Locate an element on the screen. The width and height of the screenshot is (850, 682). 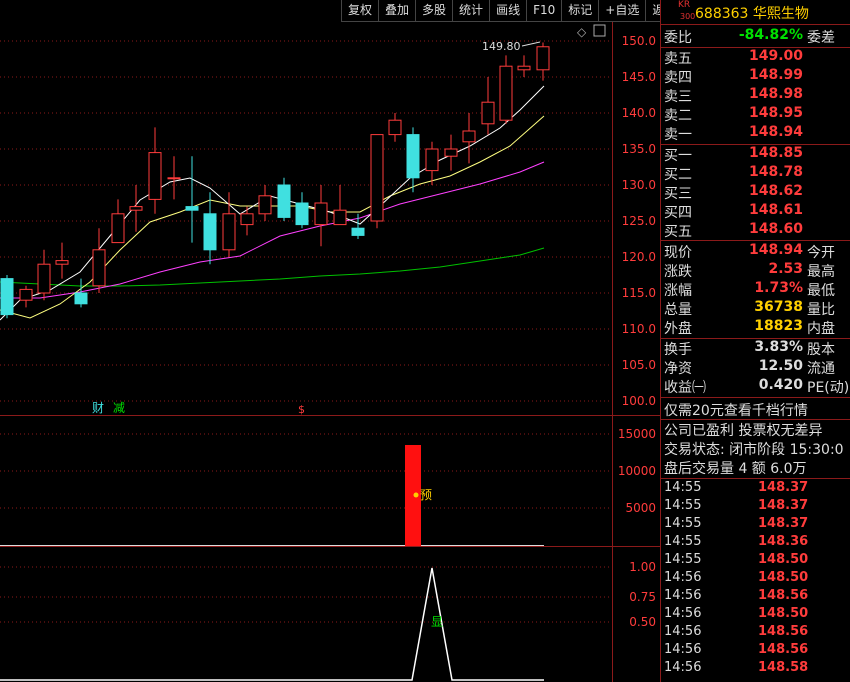
stat-row-right-label: 股本 is located at coordinates (821, 350).